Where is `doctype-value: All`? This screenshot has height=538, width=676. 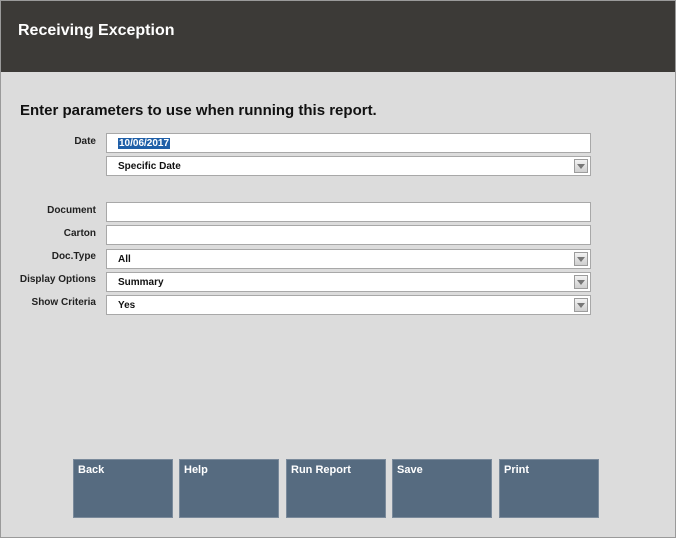
doctype-value: All is located at coordinates (124, 259).